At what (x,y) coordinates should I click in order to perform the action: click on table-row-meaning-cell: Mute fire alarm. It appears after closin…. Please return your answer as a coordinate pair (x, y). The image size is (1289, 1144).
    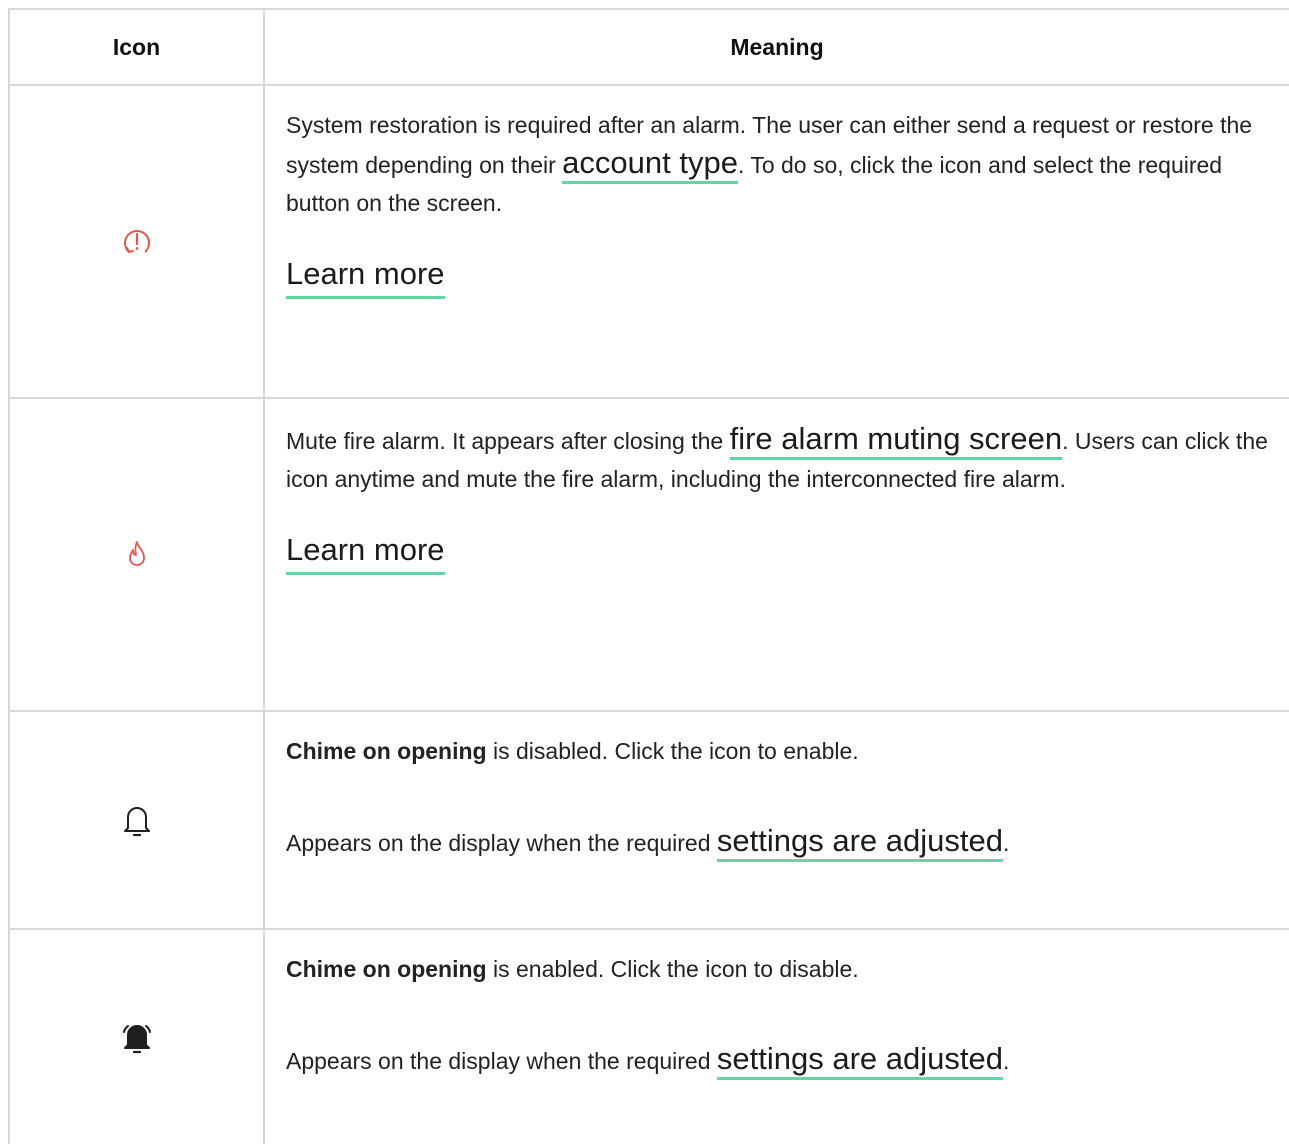
    Looking at the image, I should click on (781, 497).